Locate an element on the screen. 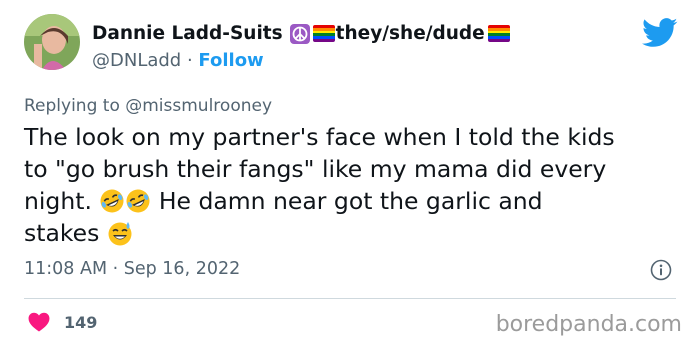  watermark: boredpanda.com is located at coordinates (588, 324).